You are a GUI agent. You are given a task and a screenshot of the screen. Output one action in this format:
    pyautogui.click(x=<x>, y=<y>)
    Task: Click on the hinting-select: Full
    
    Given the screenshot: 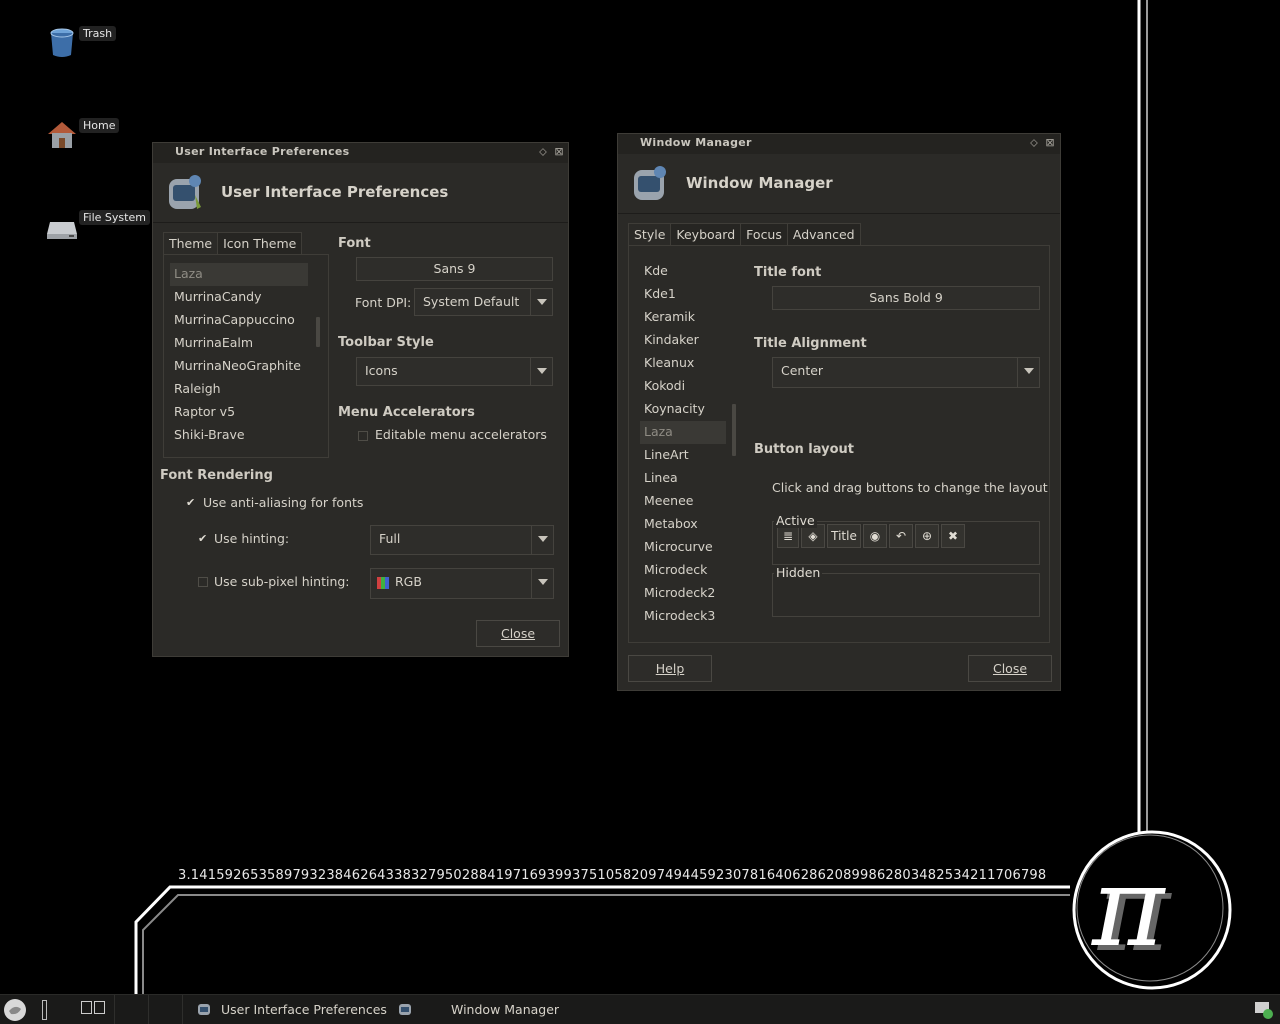 What is the action you would take?
    pyautogui.click(x=462, y=540)
    